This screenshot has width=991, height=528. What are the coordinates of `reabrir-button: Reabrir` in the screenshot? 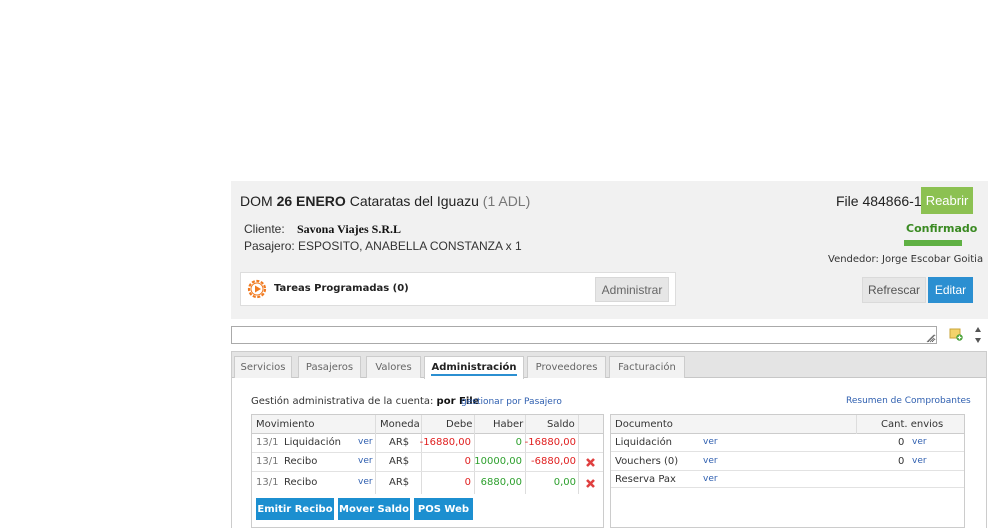 It's located at (947, 200).